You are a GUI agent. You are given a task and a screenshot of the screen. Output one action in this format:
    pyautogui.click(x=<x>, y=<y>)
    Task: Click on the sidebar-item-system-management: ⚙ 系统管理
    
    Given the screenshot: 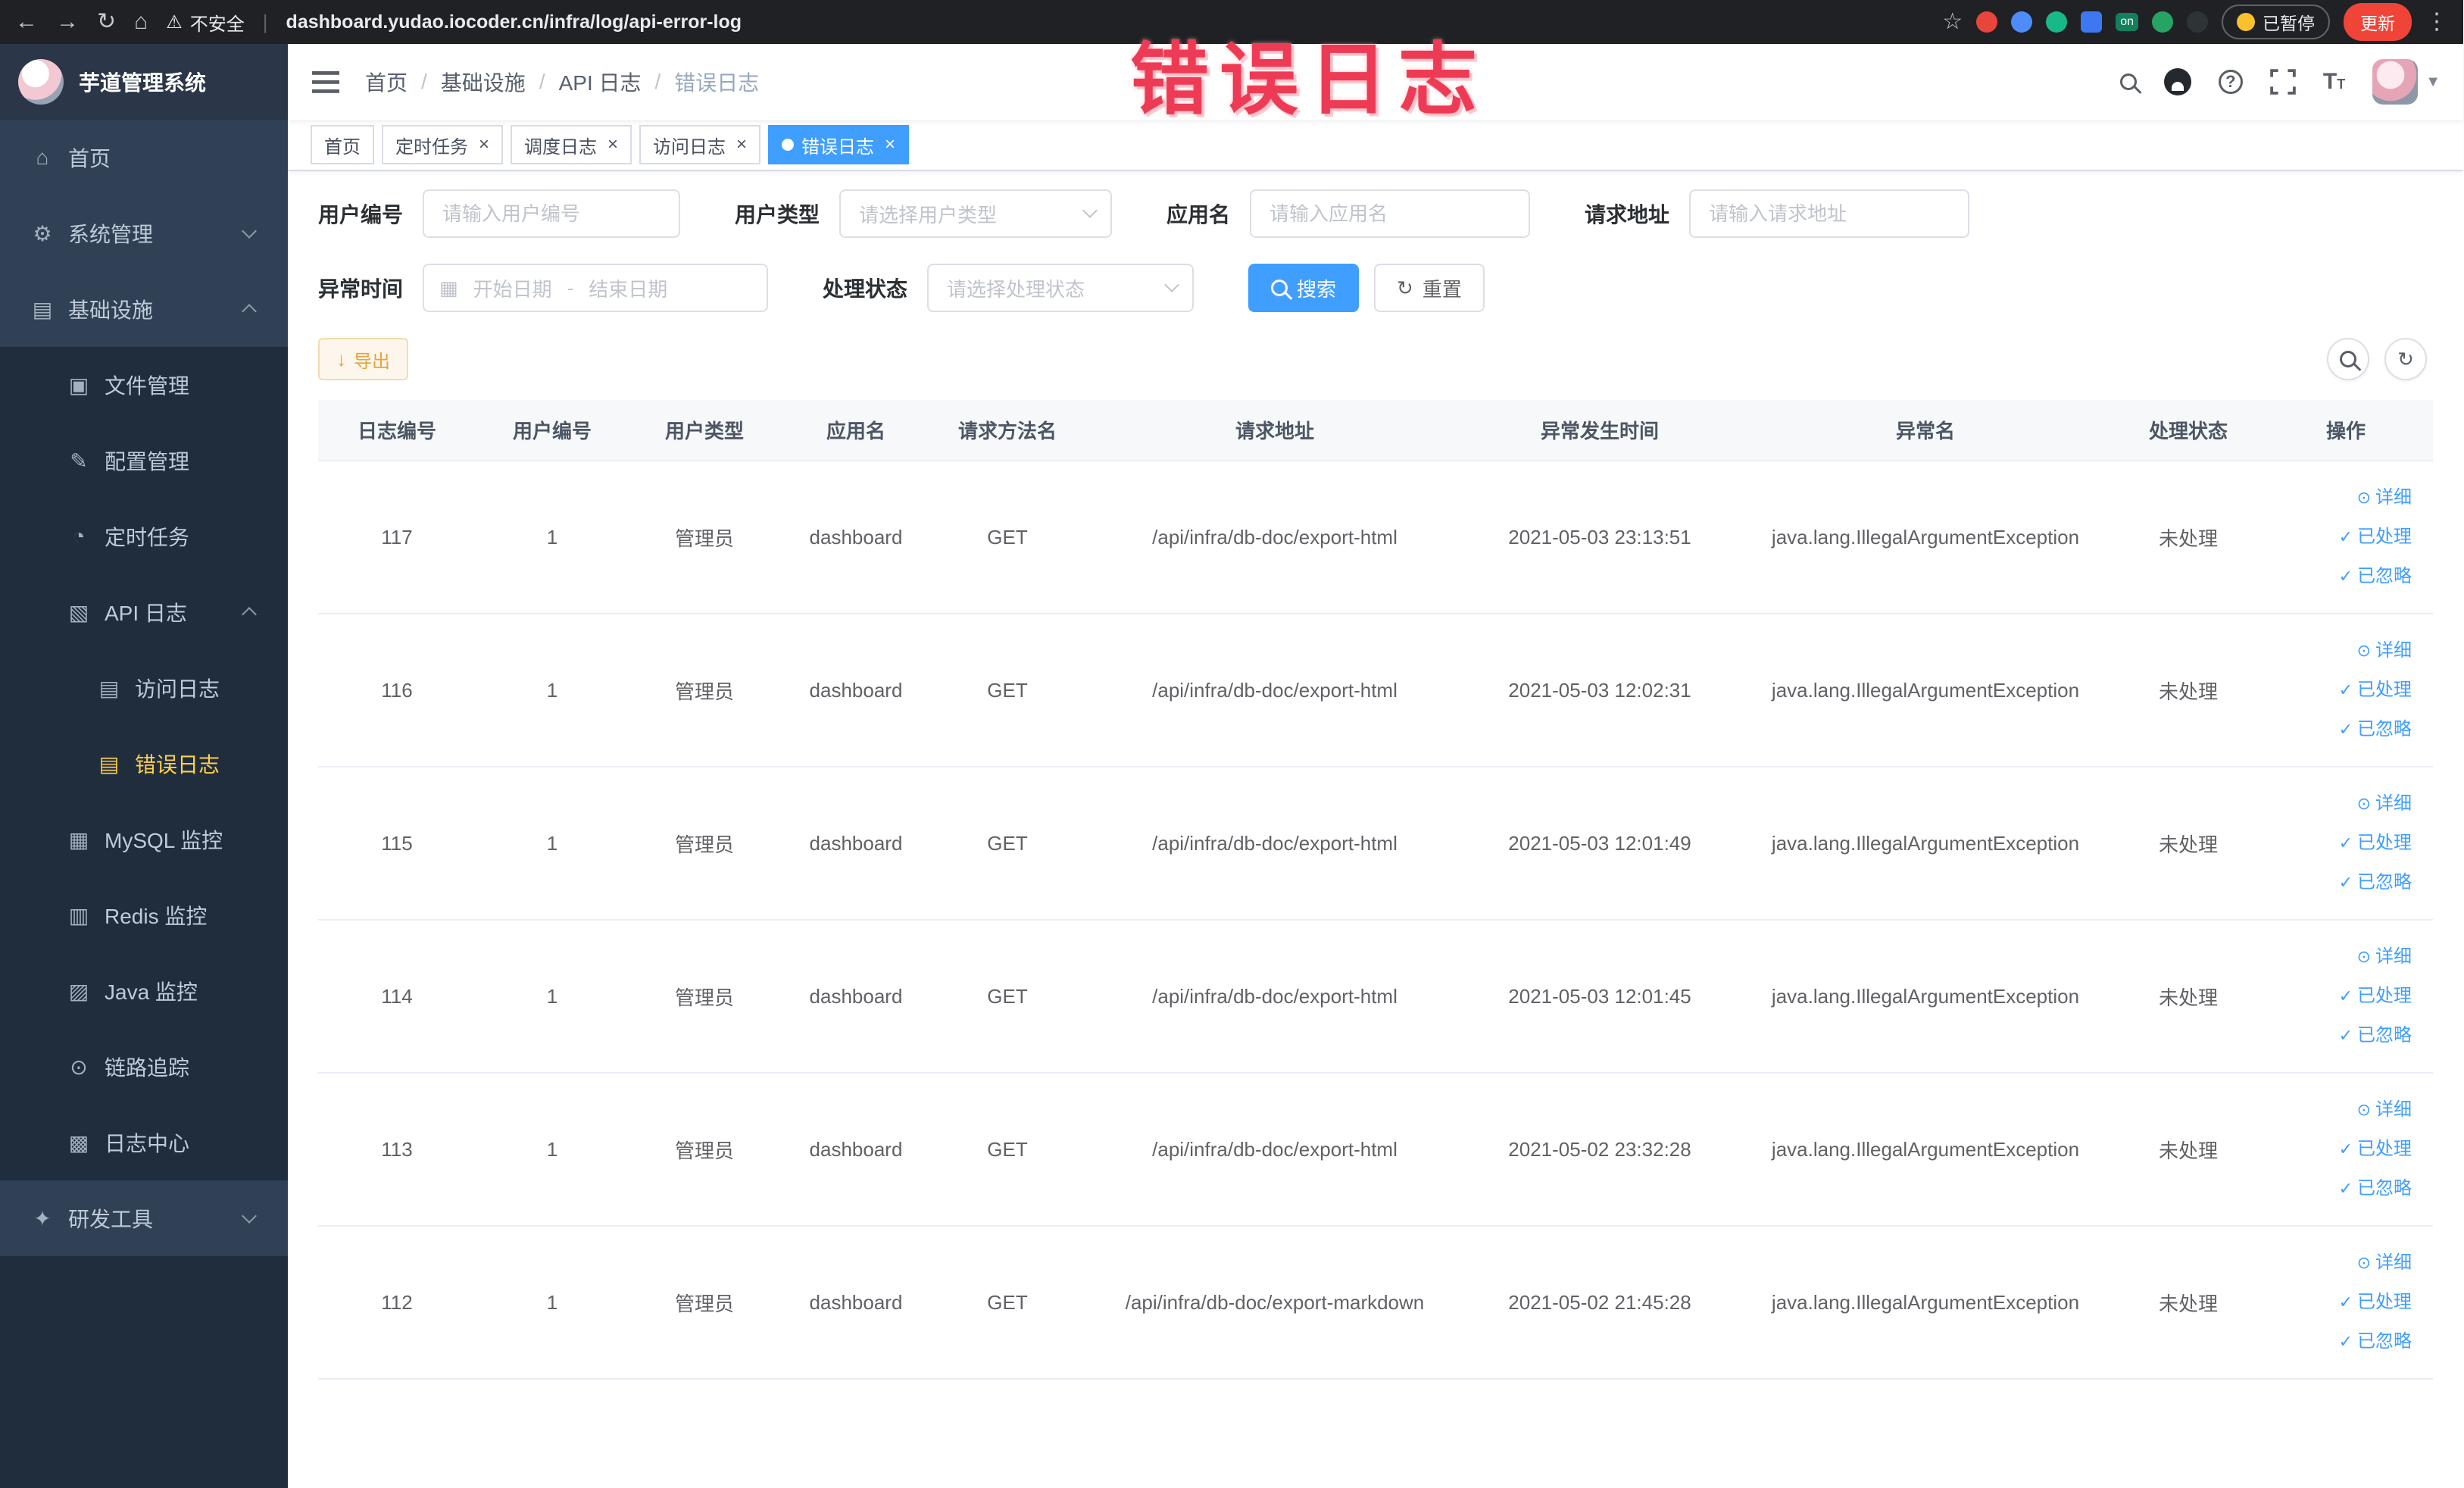 What is the action you would take?
    pyautogui.click(x=144, y=233)
    